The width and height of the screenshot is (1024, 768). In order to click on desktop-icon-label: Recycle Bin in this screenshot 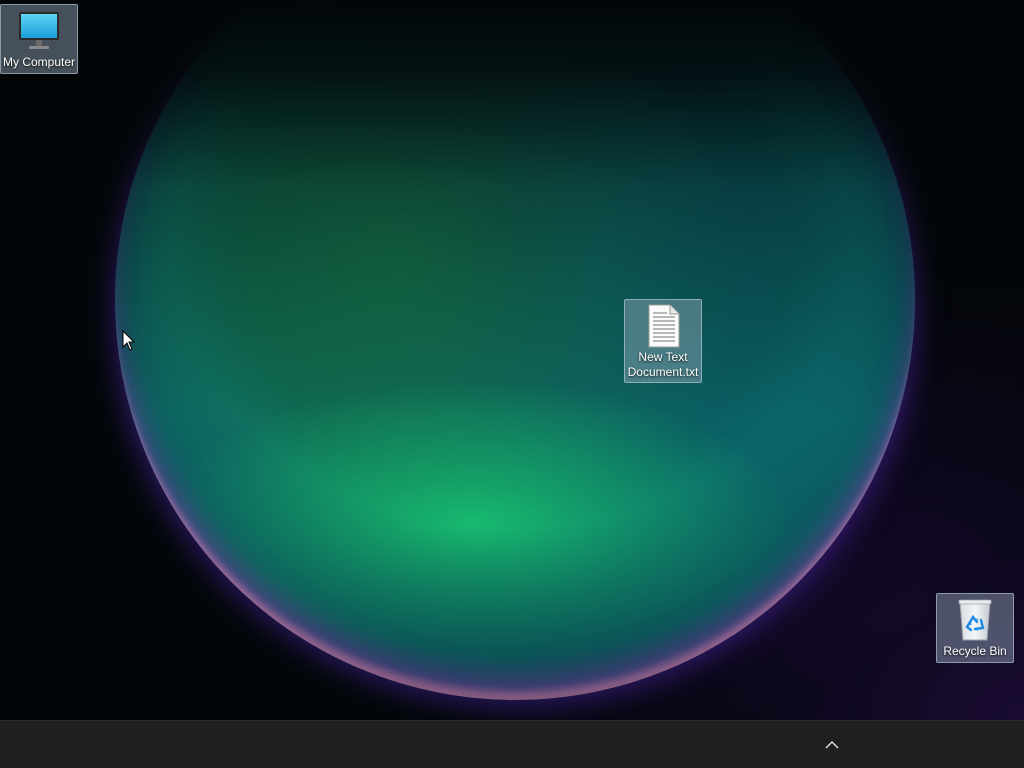, I will do `click(975, 651)`.